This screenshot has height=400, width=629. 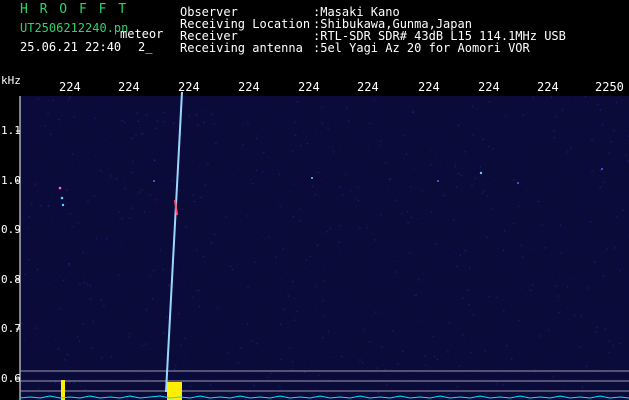 What do you see at coordinates (63, 390) in the screenshot?
I see `yellow-marker-left` at bounding box center [63, 390].